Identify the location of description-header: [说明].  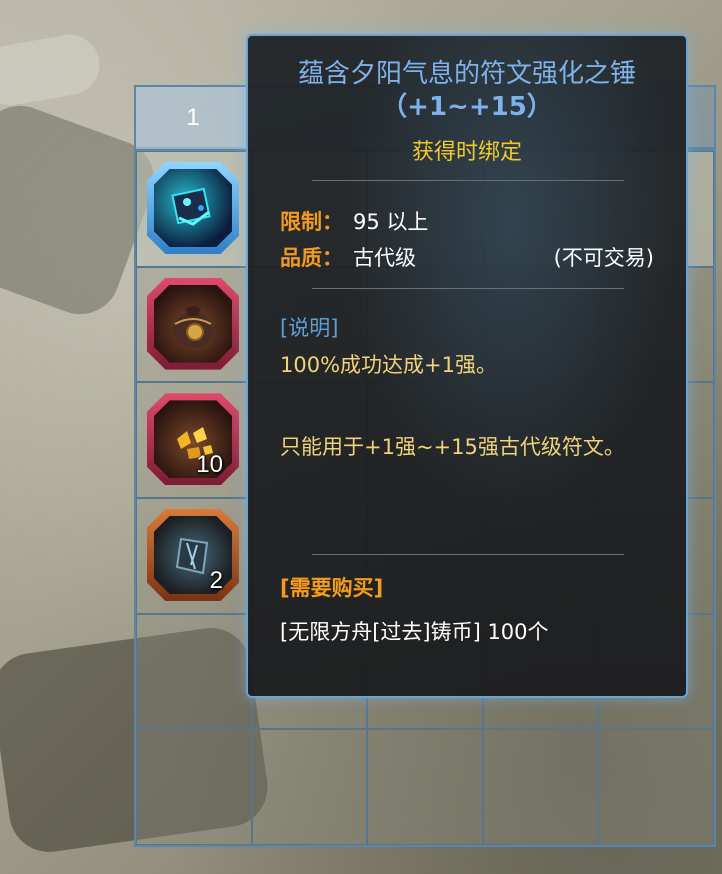
(309, 328).